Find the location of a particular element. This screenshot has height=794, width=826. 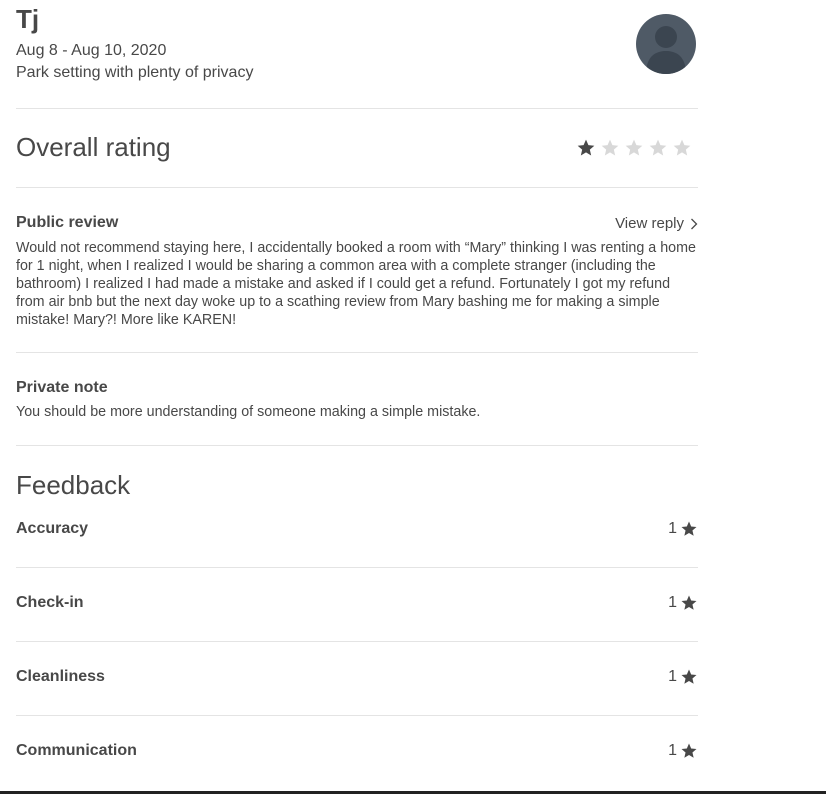

avatar is located at coordinates (666, 44).